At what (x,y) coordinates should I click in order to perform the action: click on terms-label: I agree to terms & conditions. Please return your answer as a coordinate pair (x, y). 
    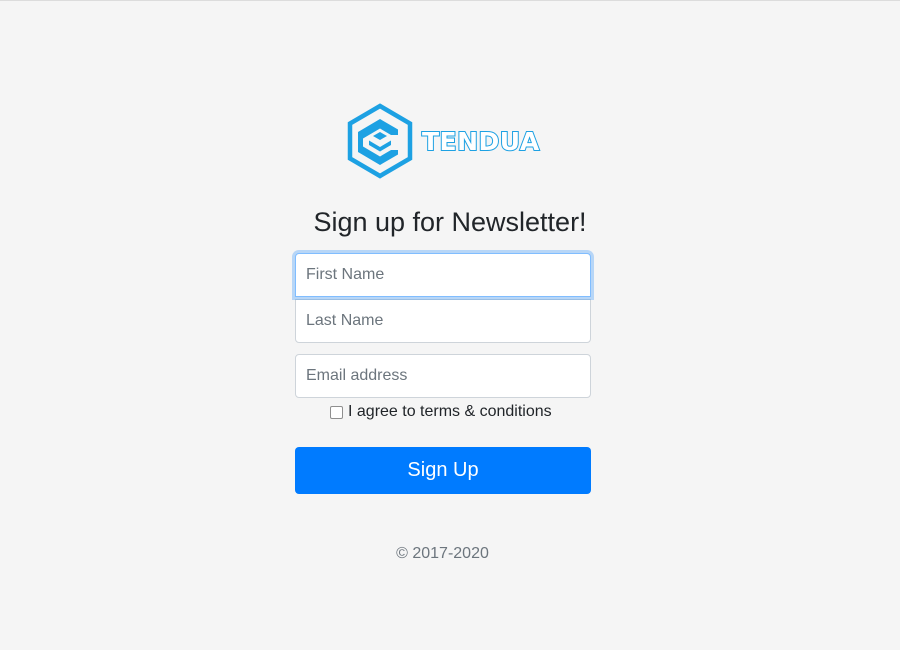
    Looking at the image, I should click on (450, 412).